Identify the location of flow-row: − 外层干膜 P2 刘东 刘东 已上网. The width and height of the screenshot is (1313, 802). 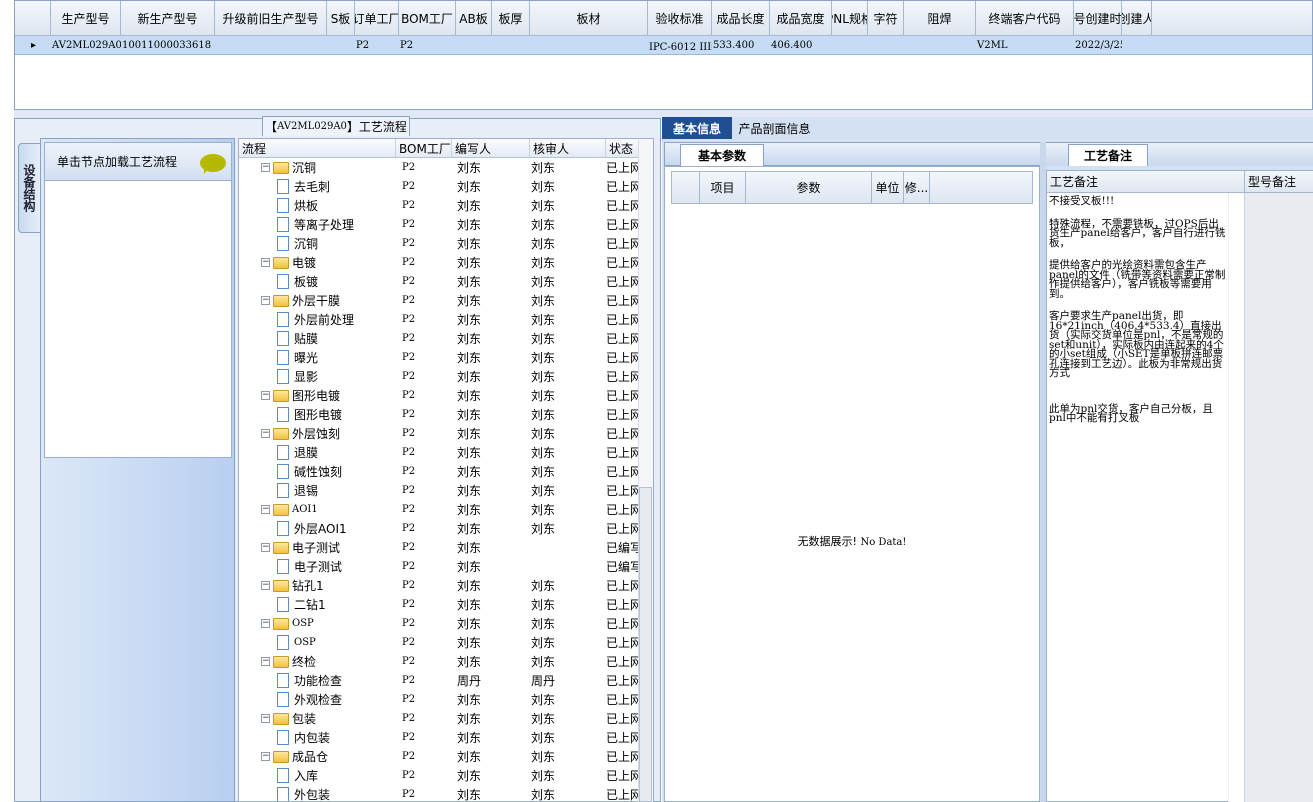
(439, 300).